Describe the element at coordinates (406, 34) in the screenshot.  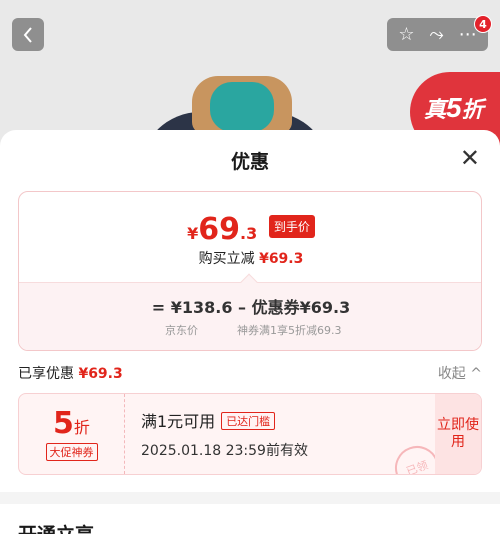
I see `star-icon: ☆` at that location.